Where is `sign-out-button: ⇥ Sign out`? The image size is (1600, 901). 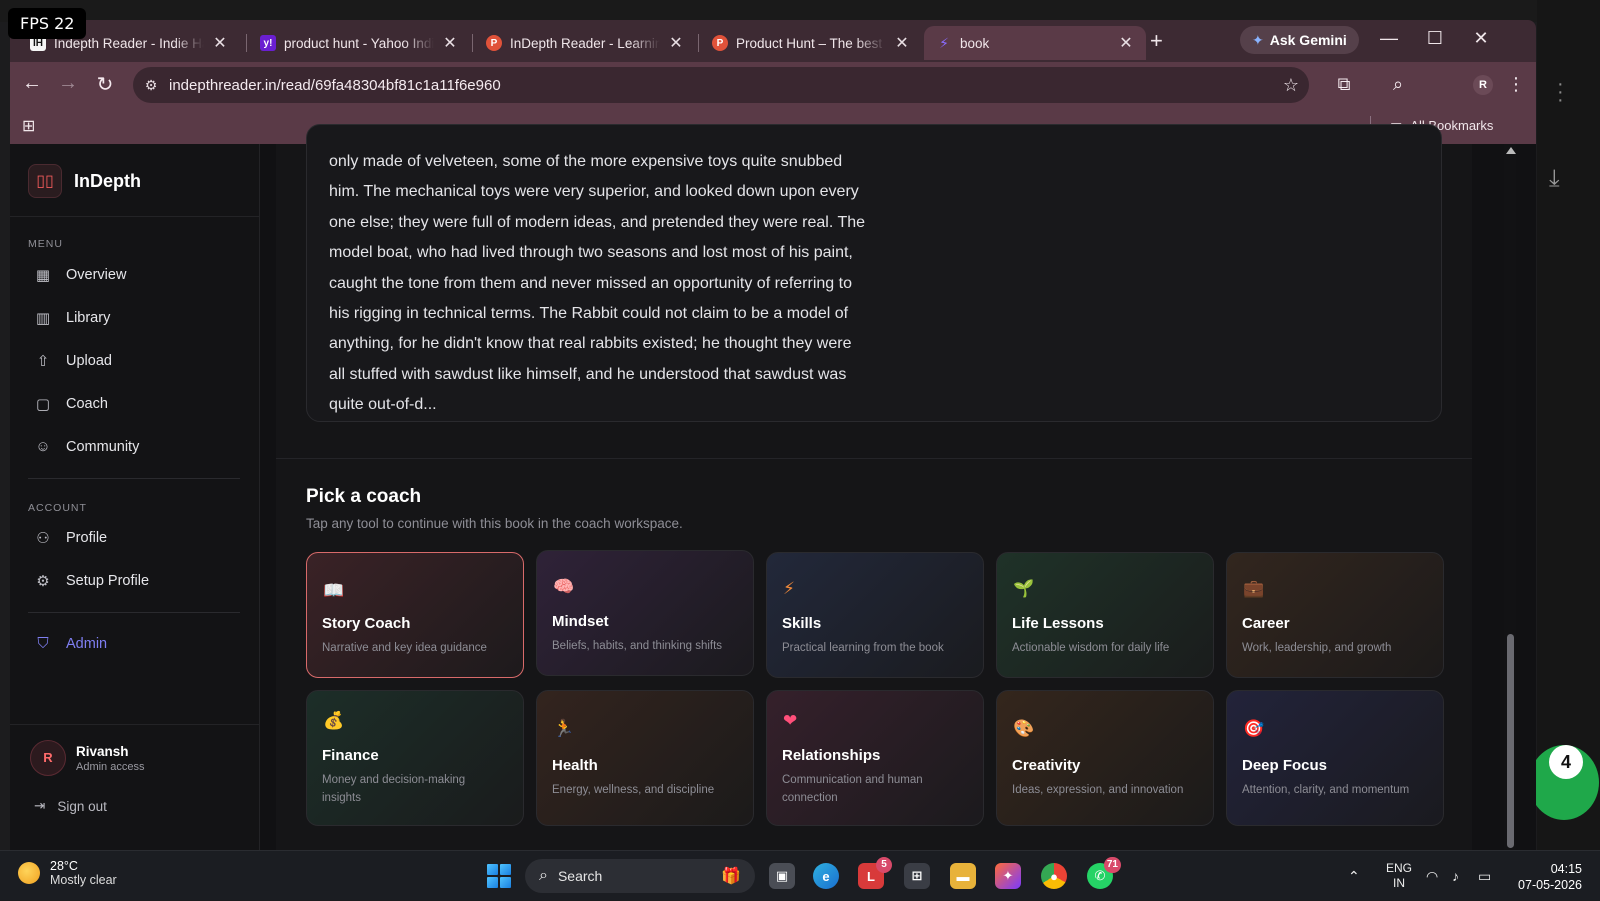
sign-out-button: ⇥ Sign out is located at coordinates (70, 806).